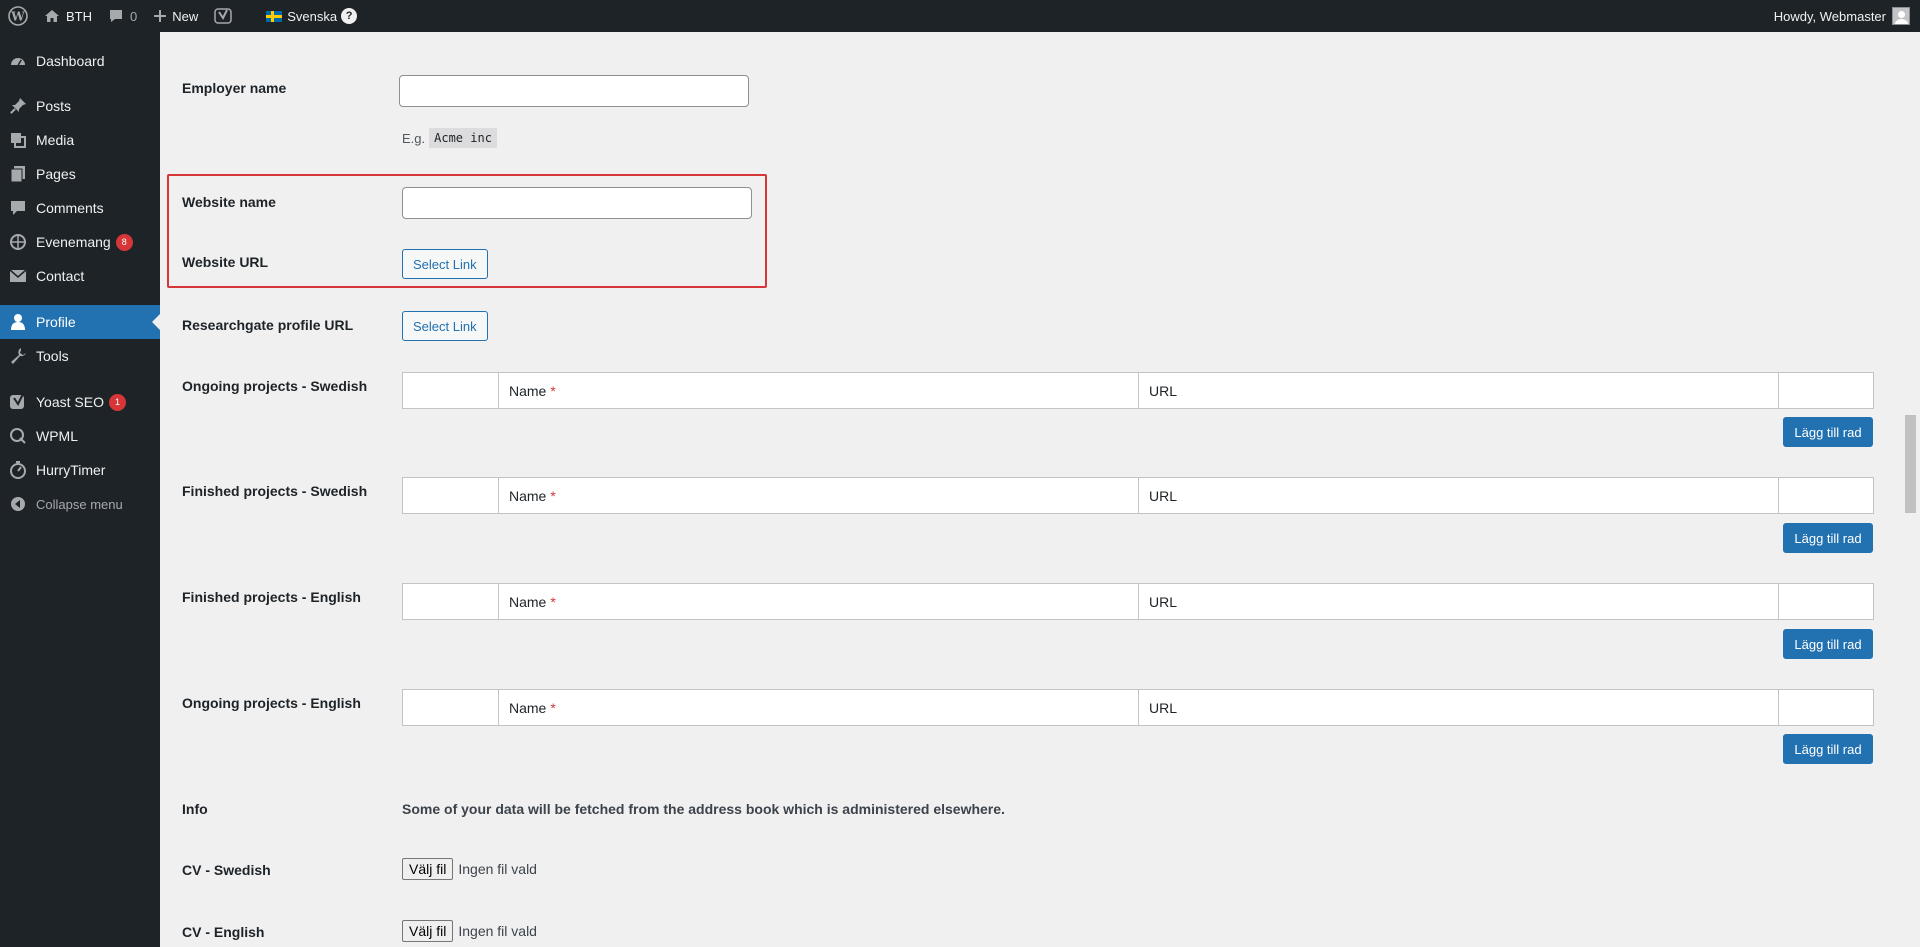  I want to click on sidebar-item-media: Media, so click(80, 140).